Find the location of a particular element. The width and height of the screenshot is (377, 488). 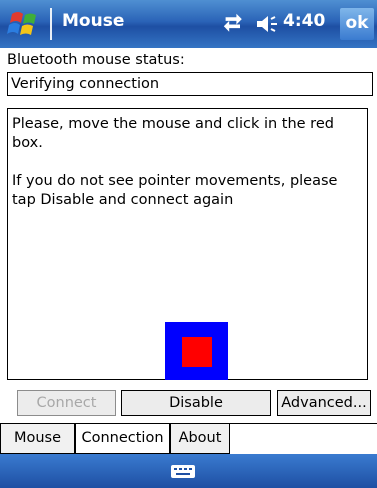

click-target-box is located at coordinates (196, 351).